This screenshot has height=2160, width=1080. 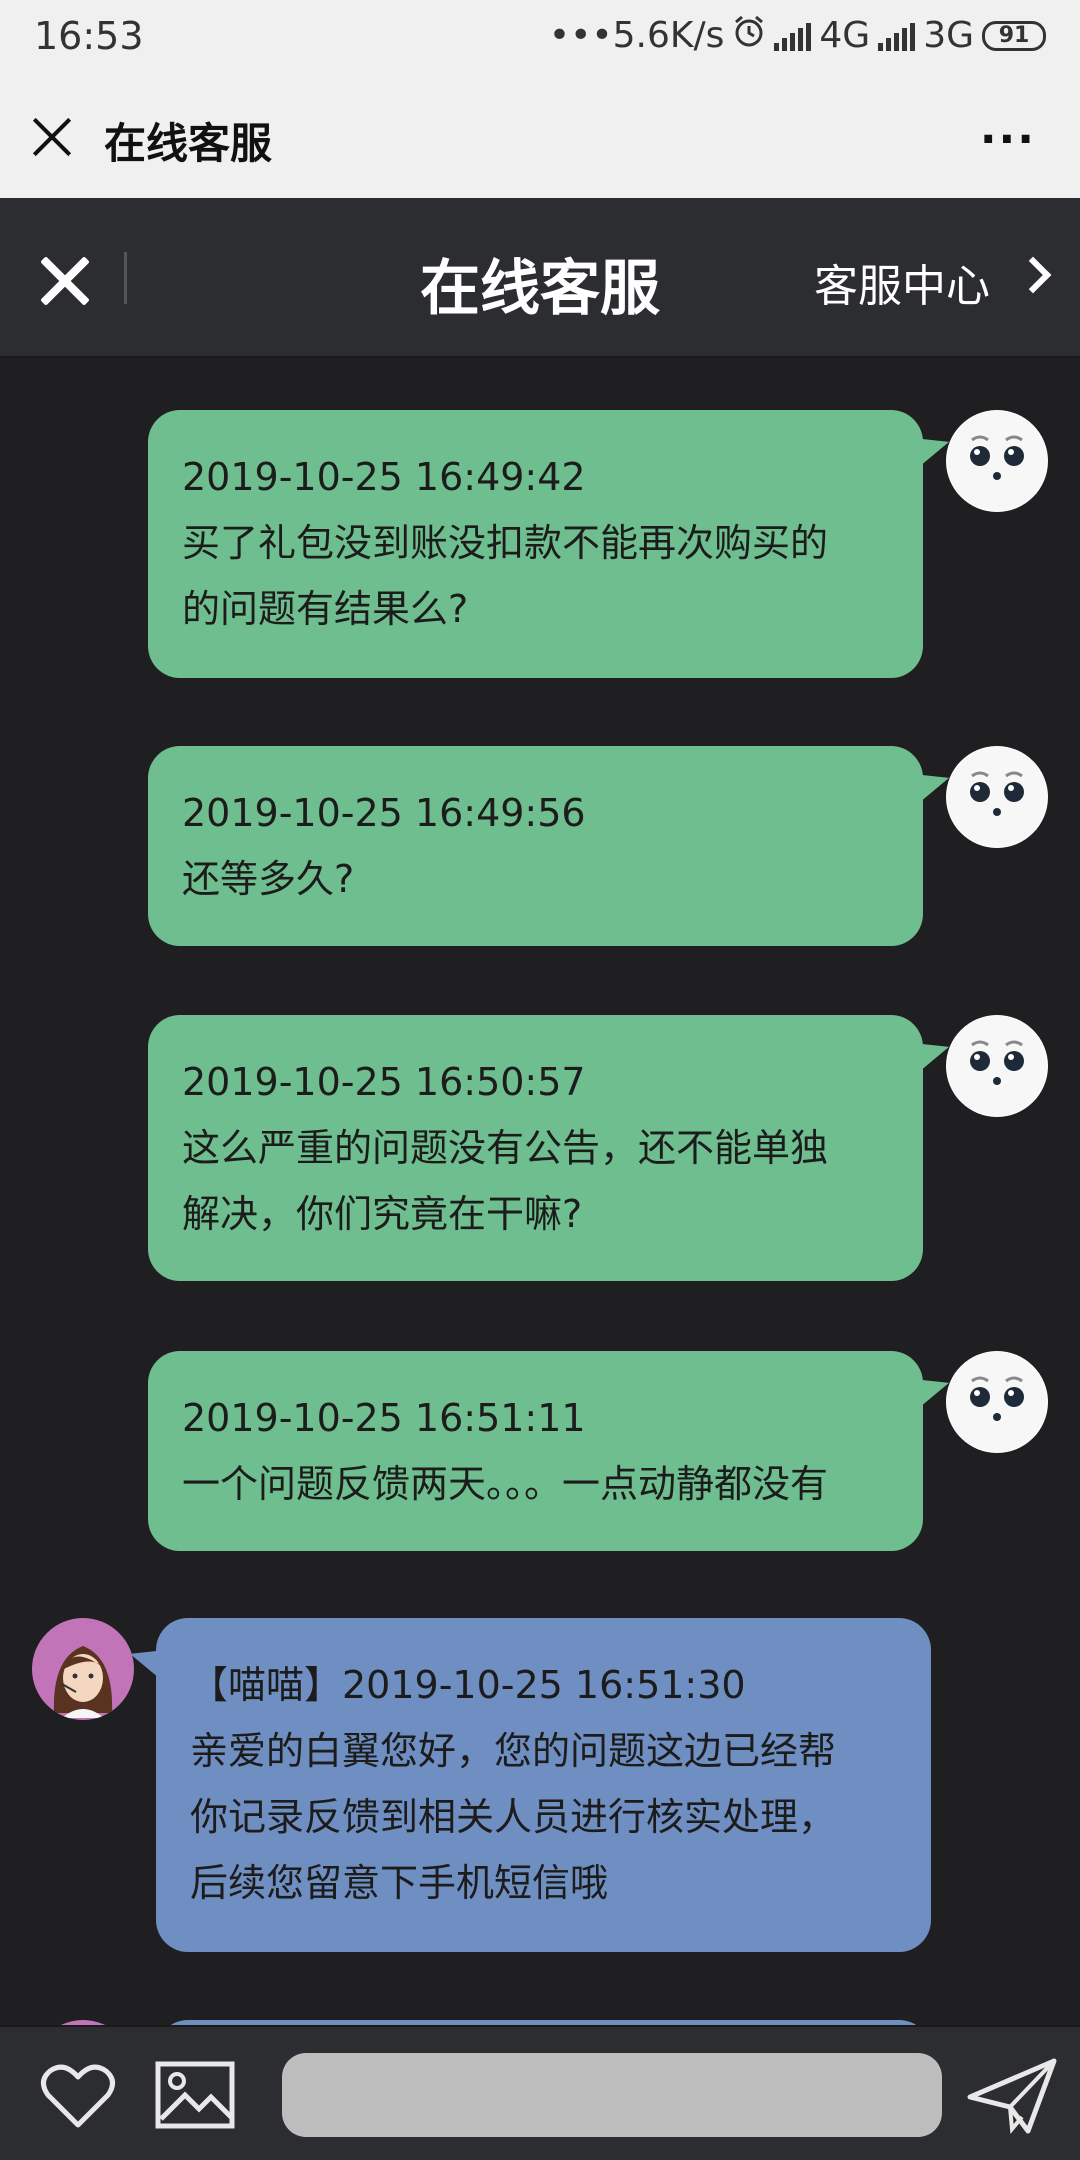 I want to click on webview-title: 在线客服, so click(x=188, y=143).